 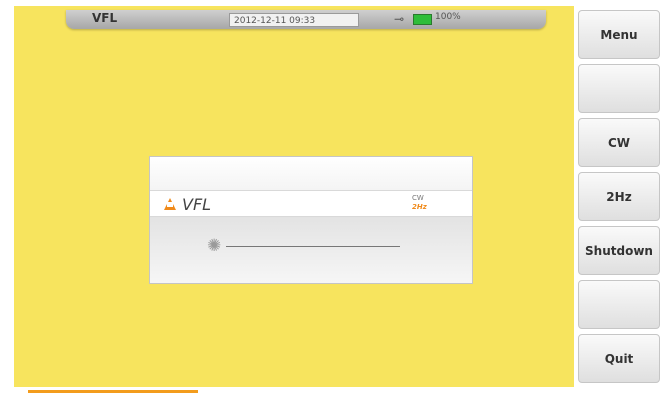 I want to click on mode-2hz-label: 2Hz, so click(x=419, y=207).